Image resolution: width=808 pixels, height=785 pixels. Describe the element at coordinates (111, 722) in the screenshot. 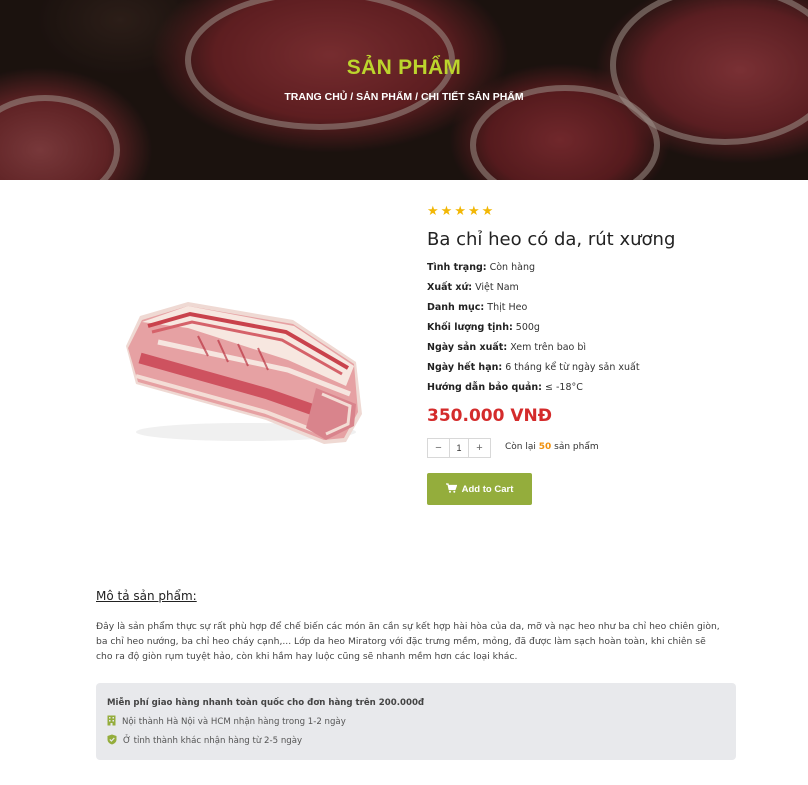

I see `building-icon` at that location.